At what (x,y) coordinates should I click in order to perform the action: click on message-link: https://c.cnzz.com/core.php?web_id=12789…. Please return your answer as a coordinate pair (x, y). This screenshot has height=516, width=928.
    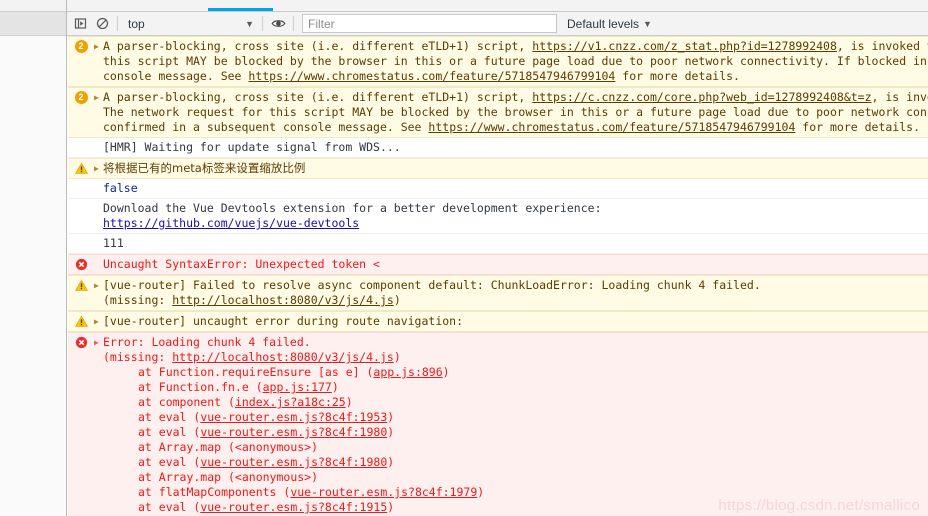
    Looking at the image, I should click on (701, 97).